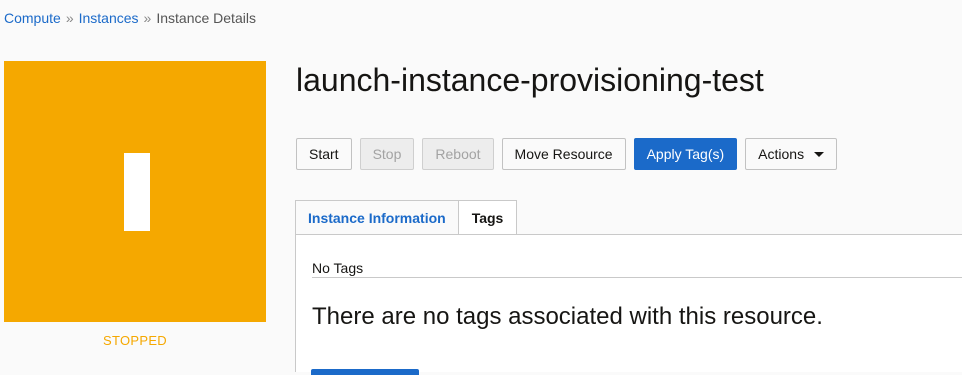  I want to click on move-resource-button: Move Resource, so click(563, 154).